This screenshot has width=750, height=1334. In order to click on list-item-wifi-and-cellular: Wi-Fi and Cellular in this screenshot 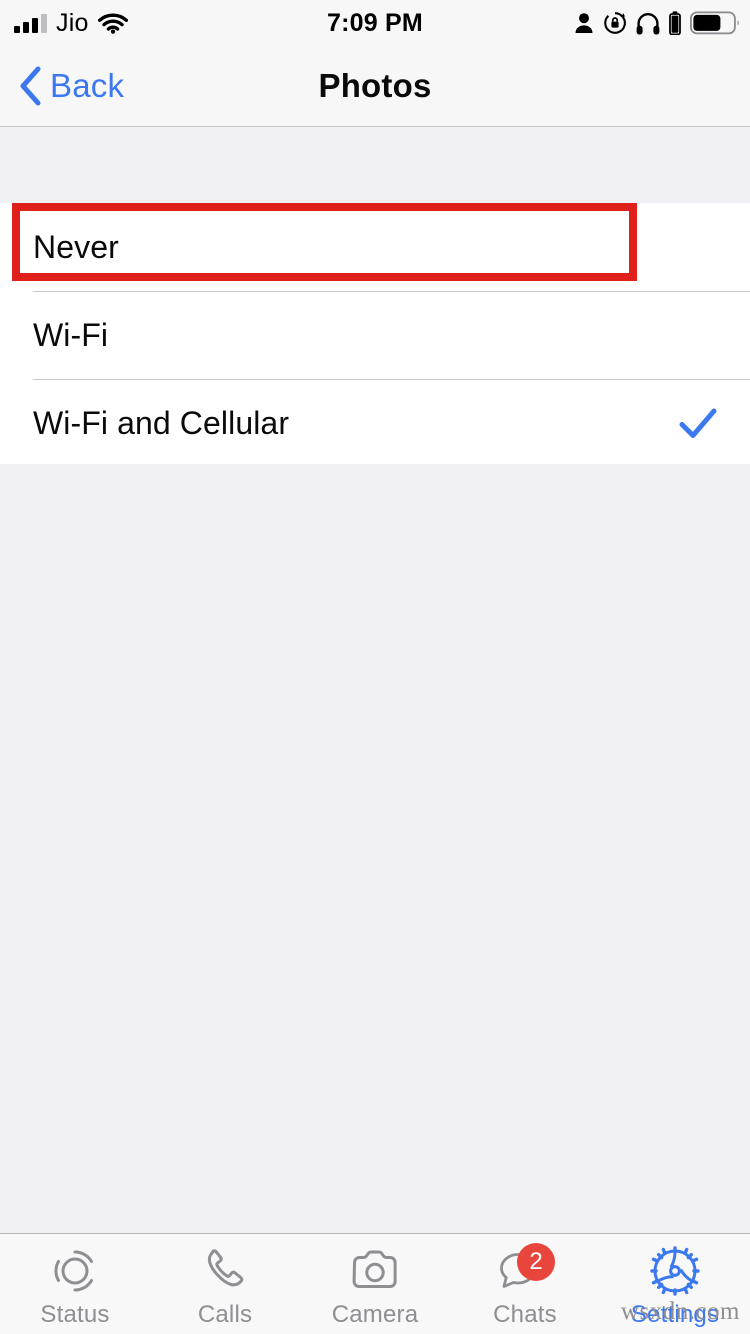, I will do `click(375, 423)`.